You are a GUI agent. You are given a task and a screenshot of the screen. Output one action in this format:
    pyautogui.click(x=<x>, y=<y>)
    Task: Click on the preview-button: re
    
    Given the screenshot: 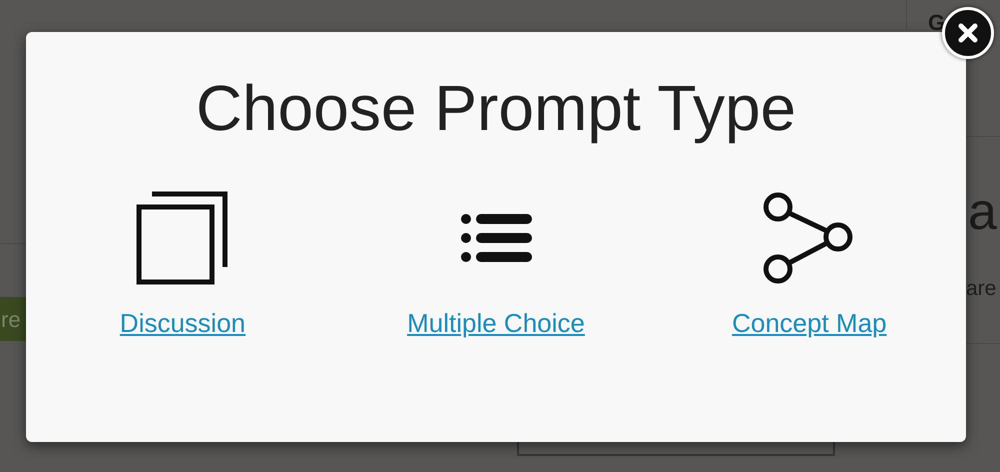 What is the action you would take?
    pyautogui.click(x=13, y=319)
    